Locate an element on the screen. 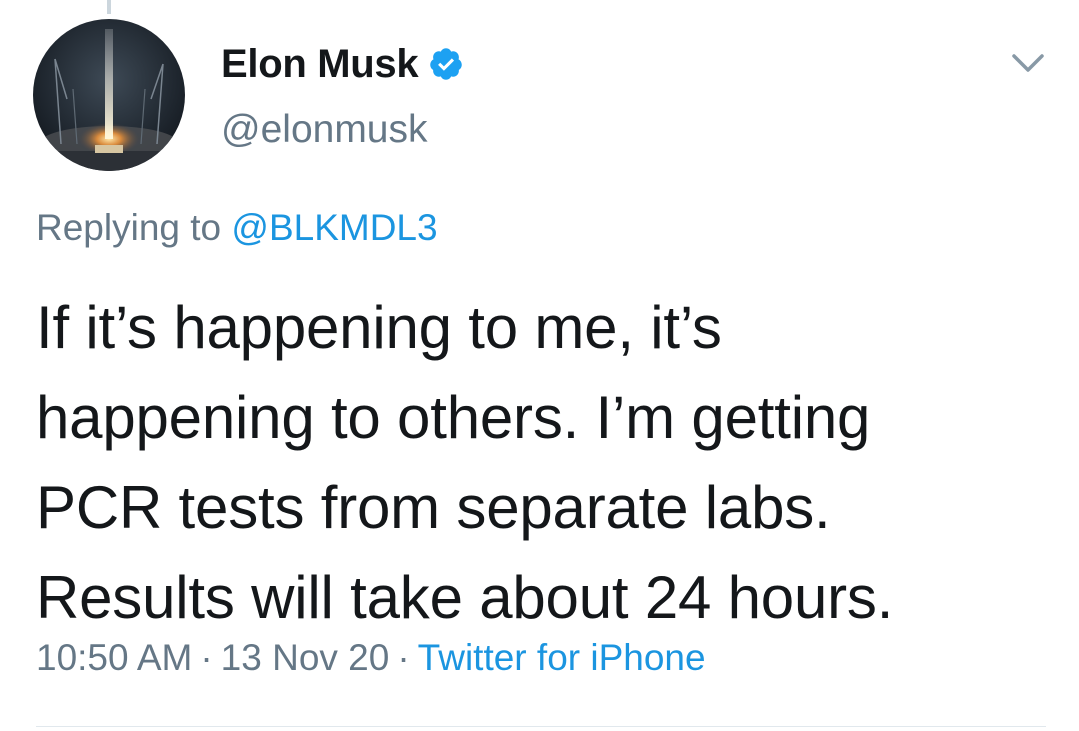  reply-handle-link: @BLKMDL3 is located at coordinates (334, 227).